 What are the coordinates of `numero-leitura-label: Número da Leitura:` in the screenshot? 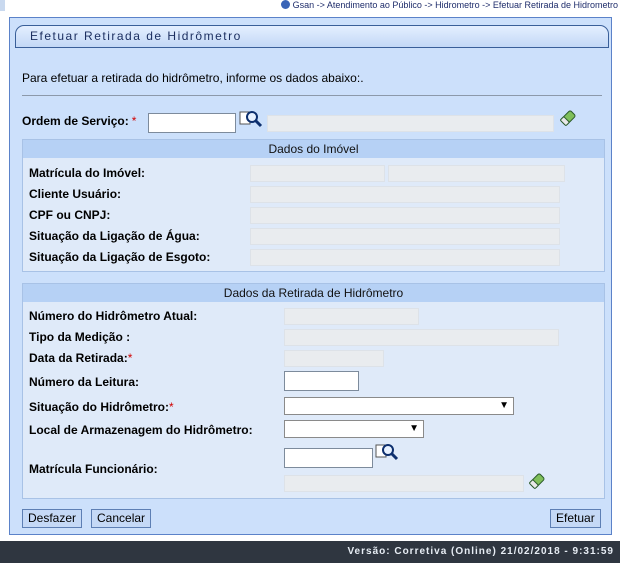 It's located at (84, 382).